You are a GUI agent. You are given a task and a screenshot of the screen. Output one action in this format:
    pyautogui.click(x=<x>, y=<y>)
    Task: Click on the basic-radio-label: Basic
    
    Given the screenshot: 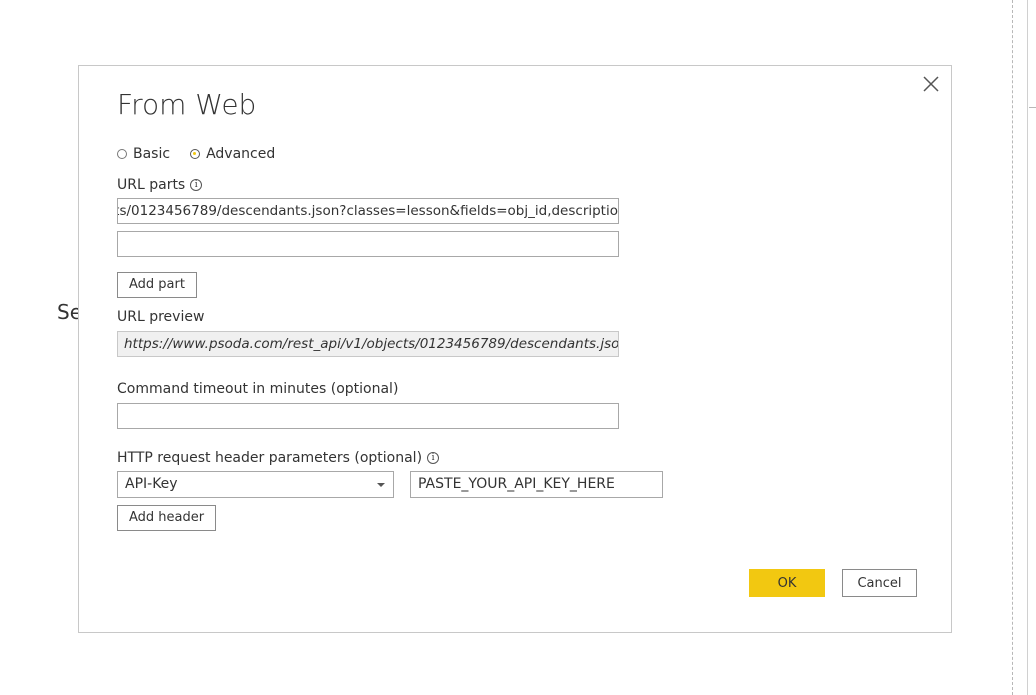 What is the action you would take?
    pyautogui.click(x=152, y=154)
    